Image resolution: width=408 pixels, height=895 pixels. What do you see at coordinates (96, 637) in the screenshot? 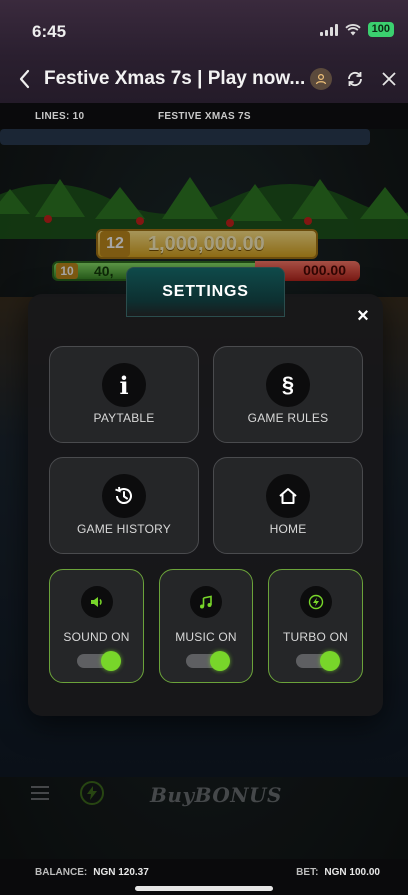
I see `sound-label: SOUND ON` at bounding box center [96, 637].